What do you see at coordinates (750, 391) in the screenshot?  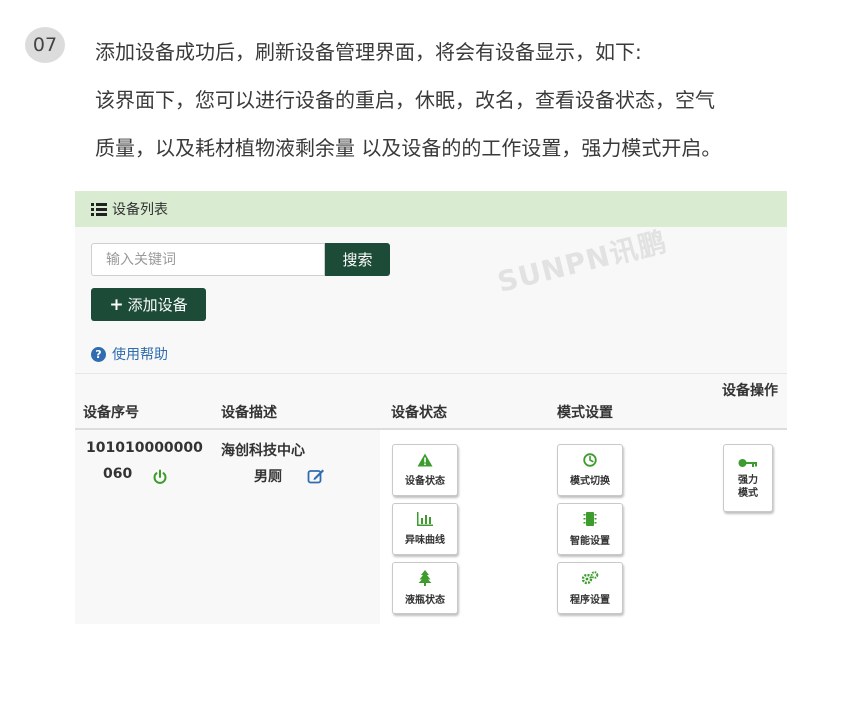 I see `column-header-operation: 设备操作` at bounding box center [750, 391].